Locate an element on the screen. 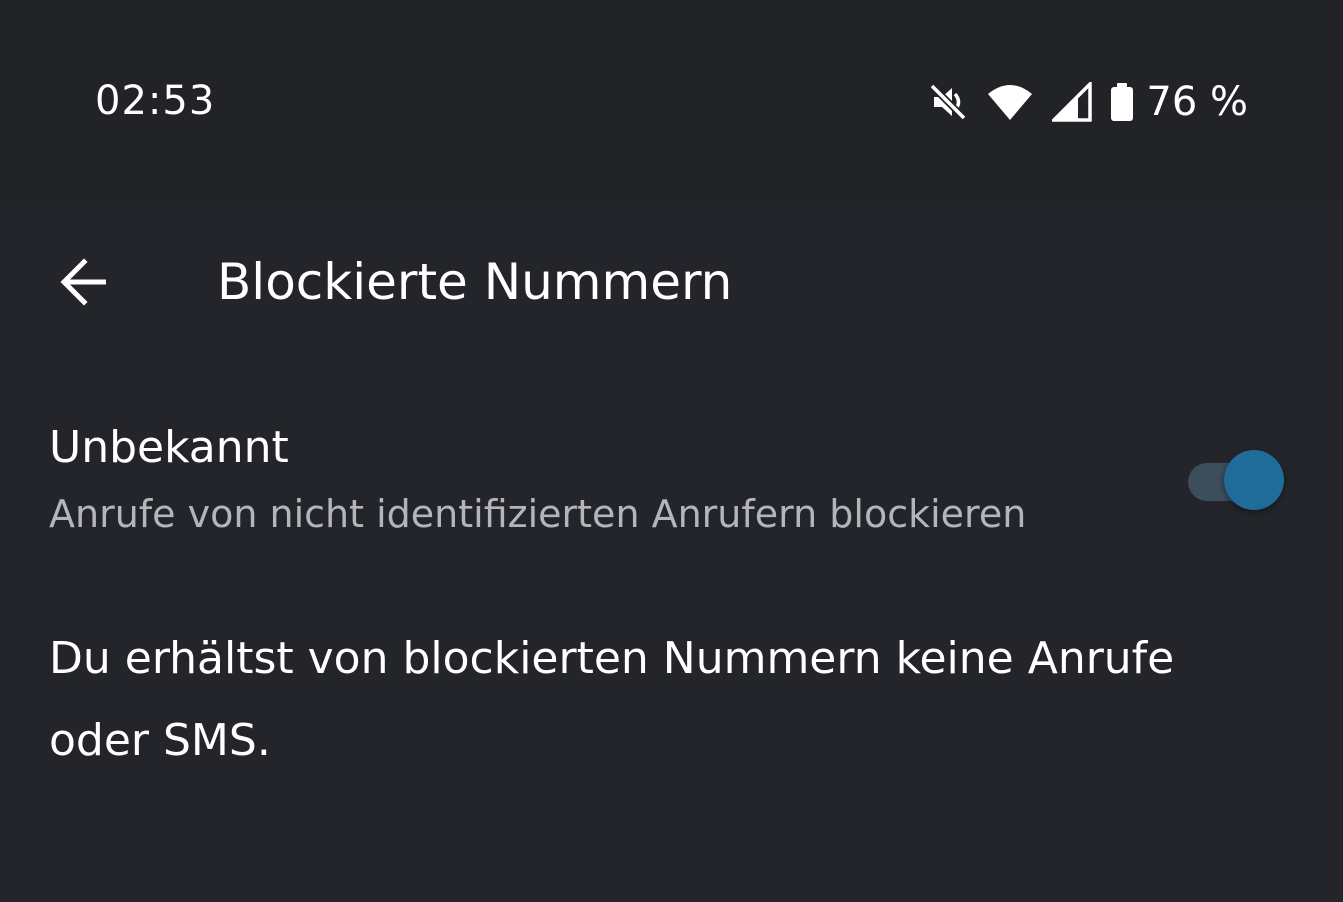  status-clock: 02:53 is located at coordinates (155, 101).